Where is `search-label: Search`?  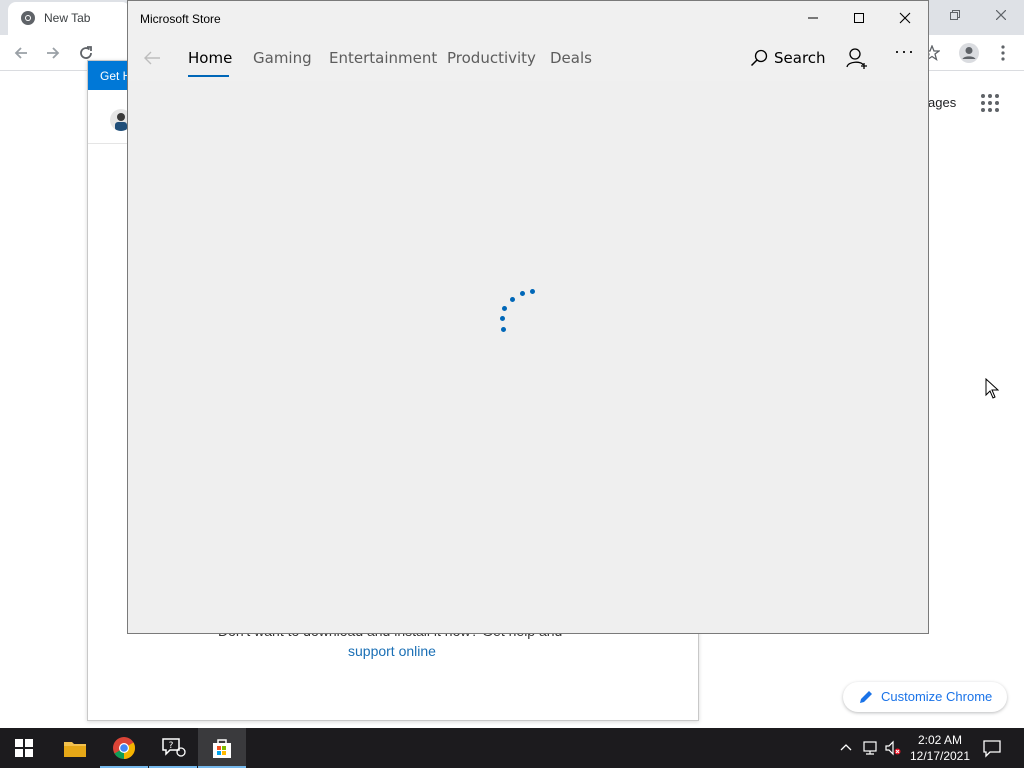 search-label: Search is located at coordinates (800, 58).